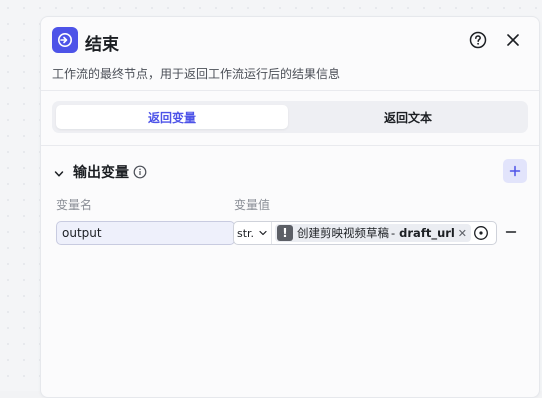  What do you see at coordinates (285, 233) in the screenshot?
I see `warning-icon: !` at bounding box center [285, 233].